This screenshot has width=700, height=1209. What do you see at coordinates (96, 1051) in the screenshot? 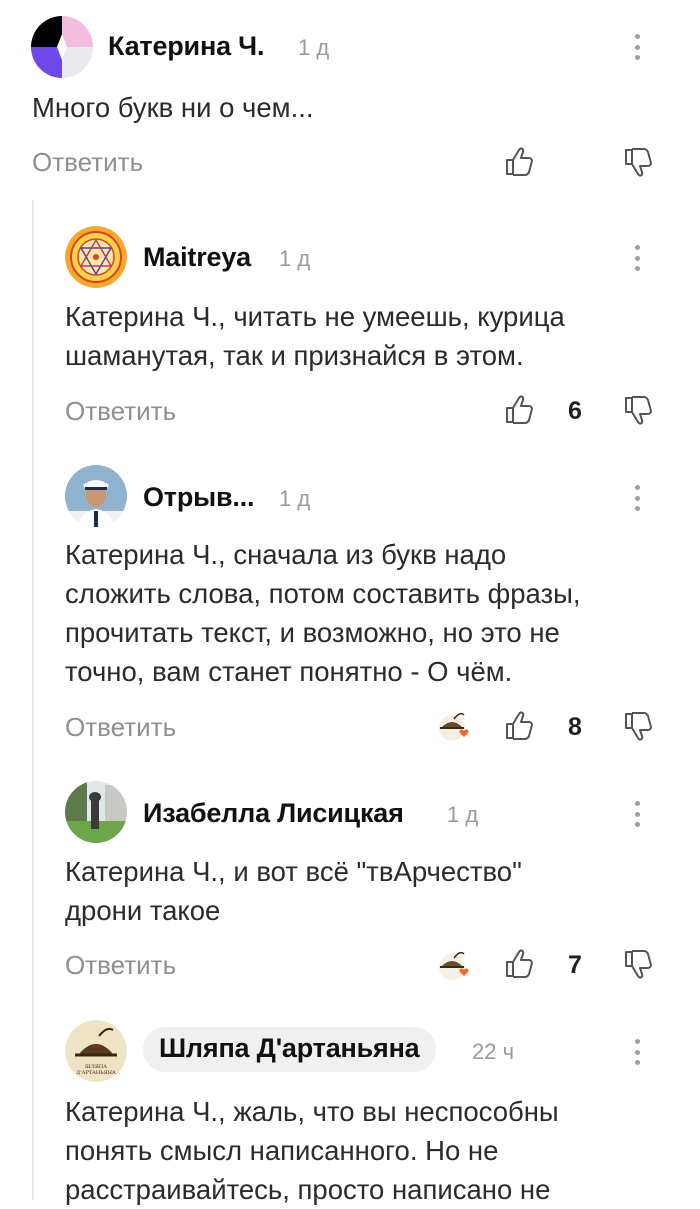
I see `hat-logo-avatar: ШЛЯПА Д'АРТАНЬЯНА` at bounding box center [96, 1051].